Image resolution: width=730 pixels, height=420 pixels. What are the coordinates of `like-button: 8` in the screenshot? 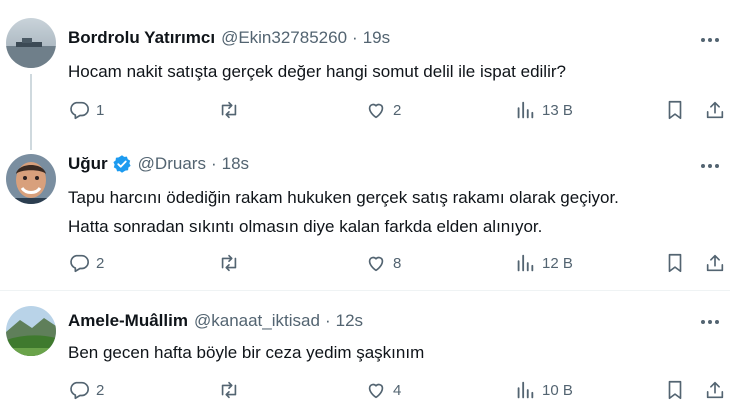 It's located at (383, 263).